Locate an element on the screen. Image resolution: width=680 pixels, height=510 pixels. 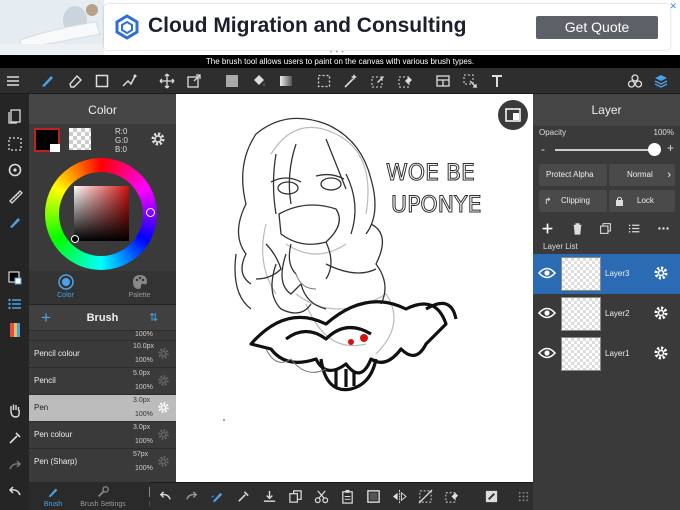
bucket-icon is located at coordinates (259, 81).